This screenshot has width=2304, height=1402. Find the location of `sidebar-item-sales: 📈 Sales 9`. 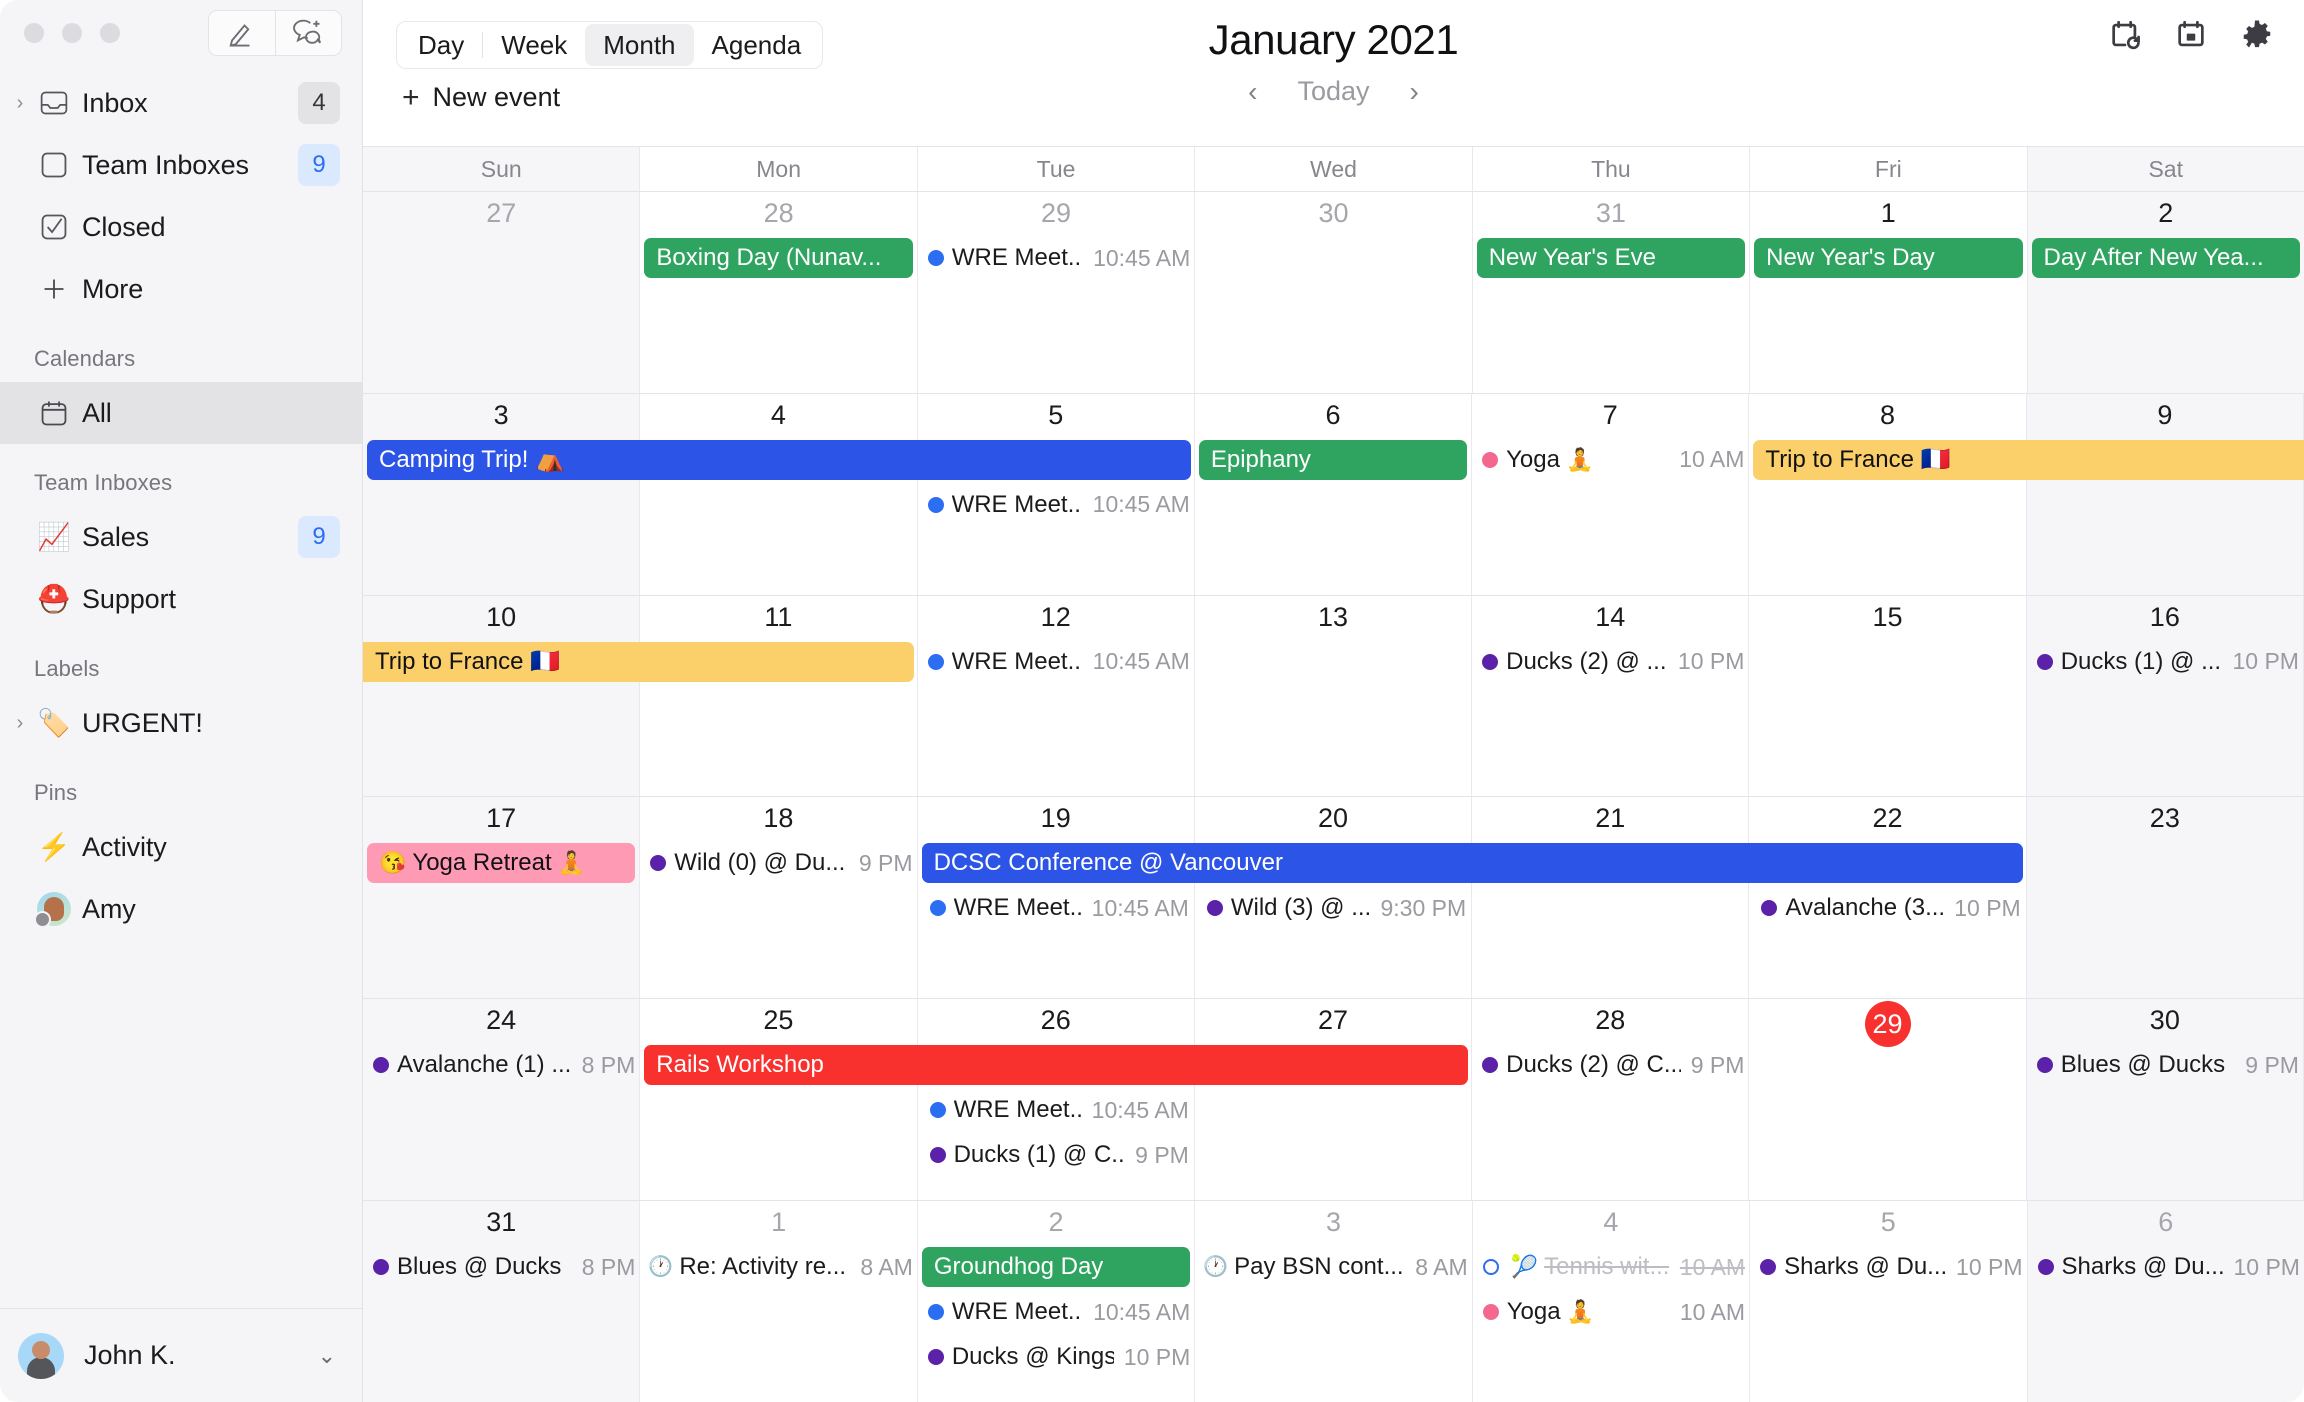

sidebar-item-sales: 📈 Sales 9 is located at coordinates (181, 537).